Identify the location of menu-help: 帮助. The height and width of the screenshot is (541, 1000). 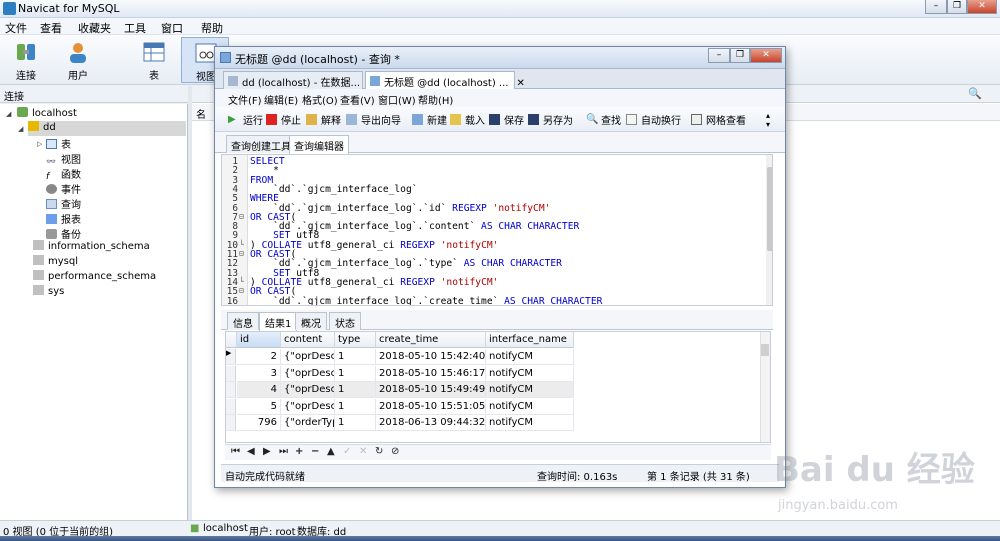
(212, 28).